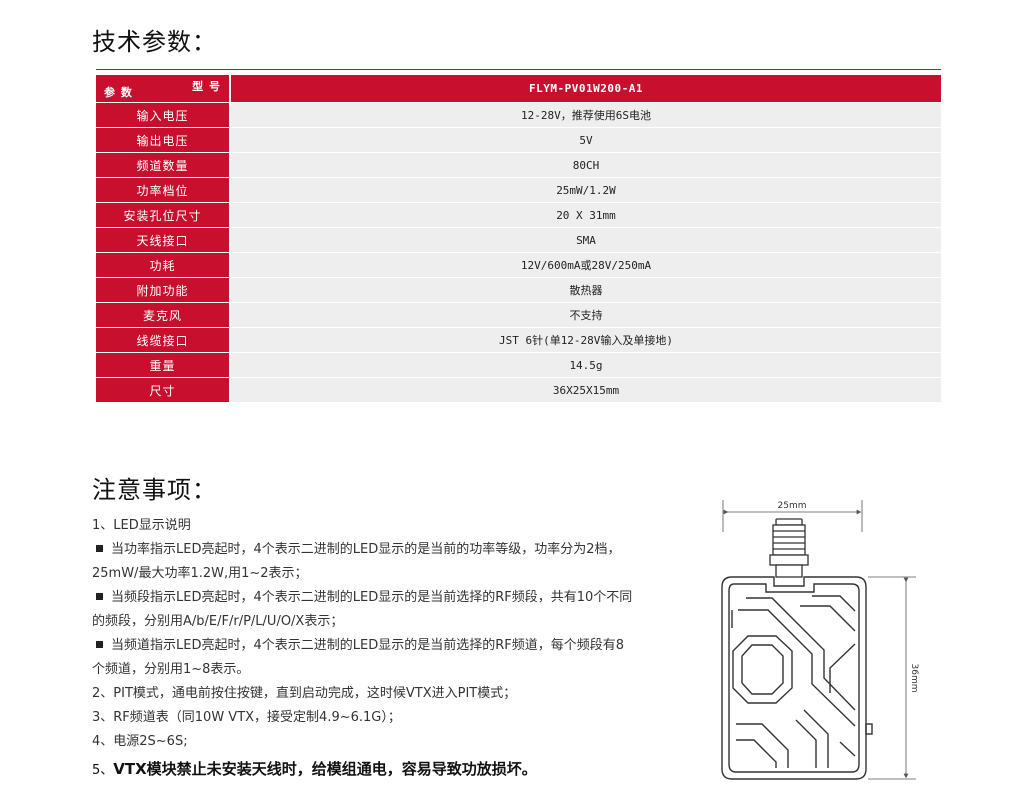 The image size is (1010, 785). I want to click on table-row: 输入电压 12-28V，推荐使用6S电池, so click(518, 115).